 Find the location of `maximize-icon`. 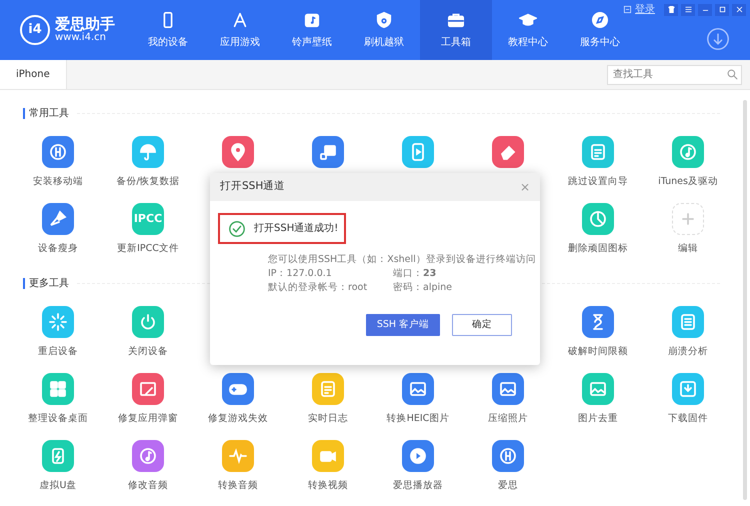

maximize-icon is located at coordinates (722, 9).